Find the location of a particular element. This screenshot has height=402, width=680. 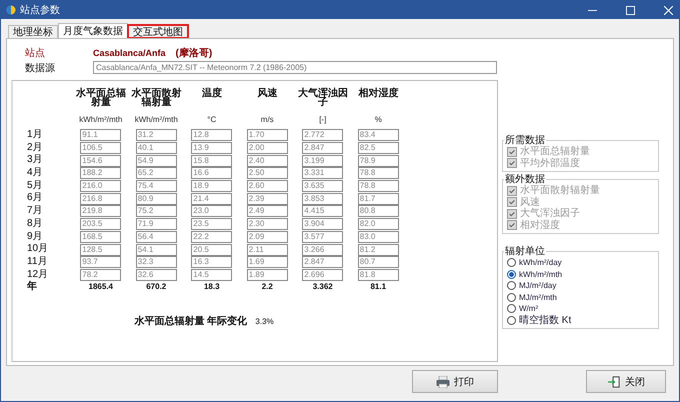

value-field: 1.69 is located at coordinates (267, 262).